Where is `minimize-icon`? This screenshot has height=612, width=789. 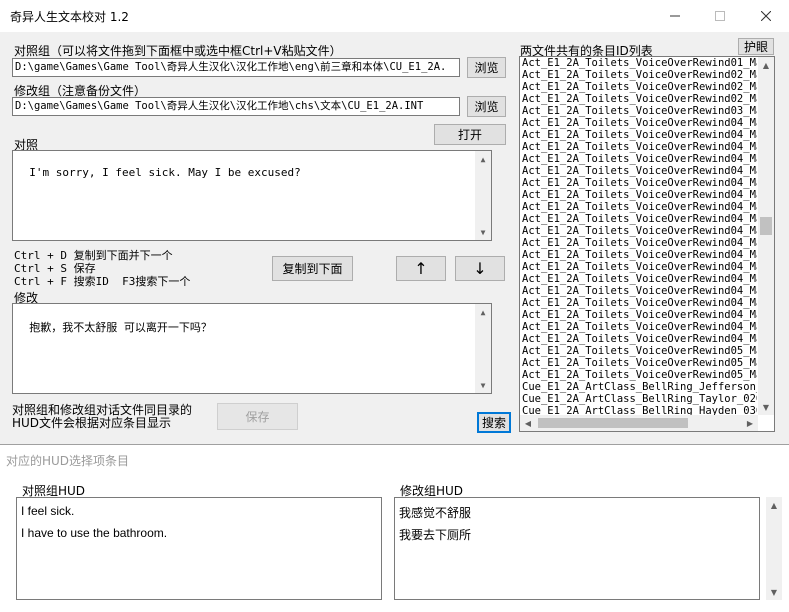 minimize-icon is located at coordinates (675, 16).